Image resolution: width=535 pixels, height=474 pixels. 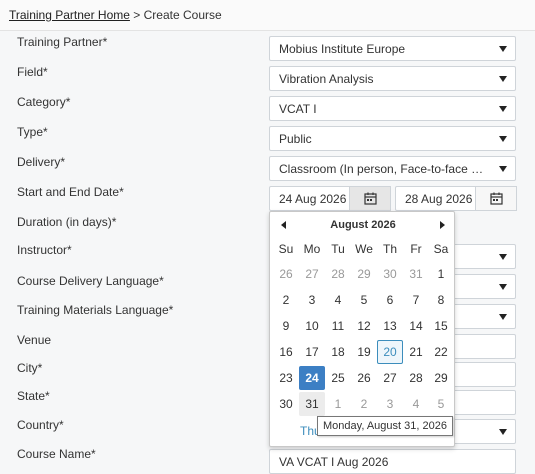 I want to click on calendar-day: 9, so click(x=286, y=326).